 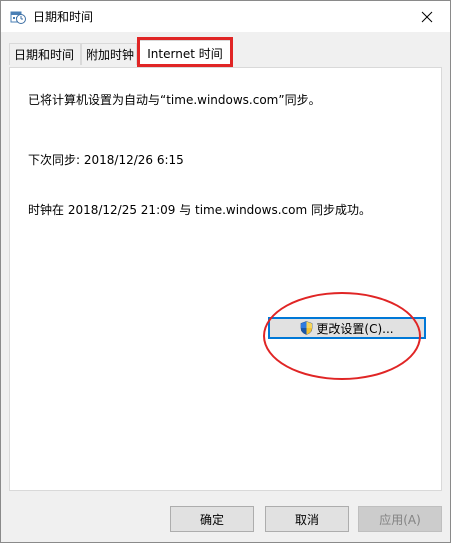 I want to click on close-button, so click(x=427, y=16).